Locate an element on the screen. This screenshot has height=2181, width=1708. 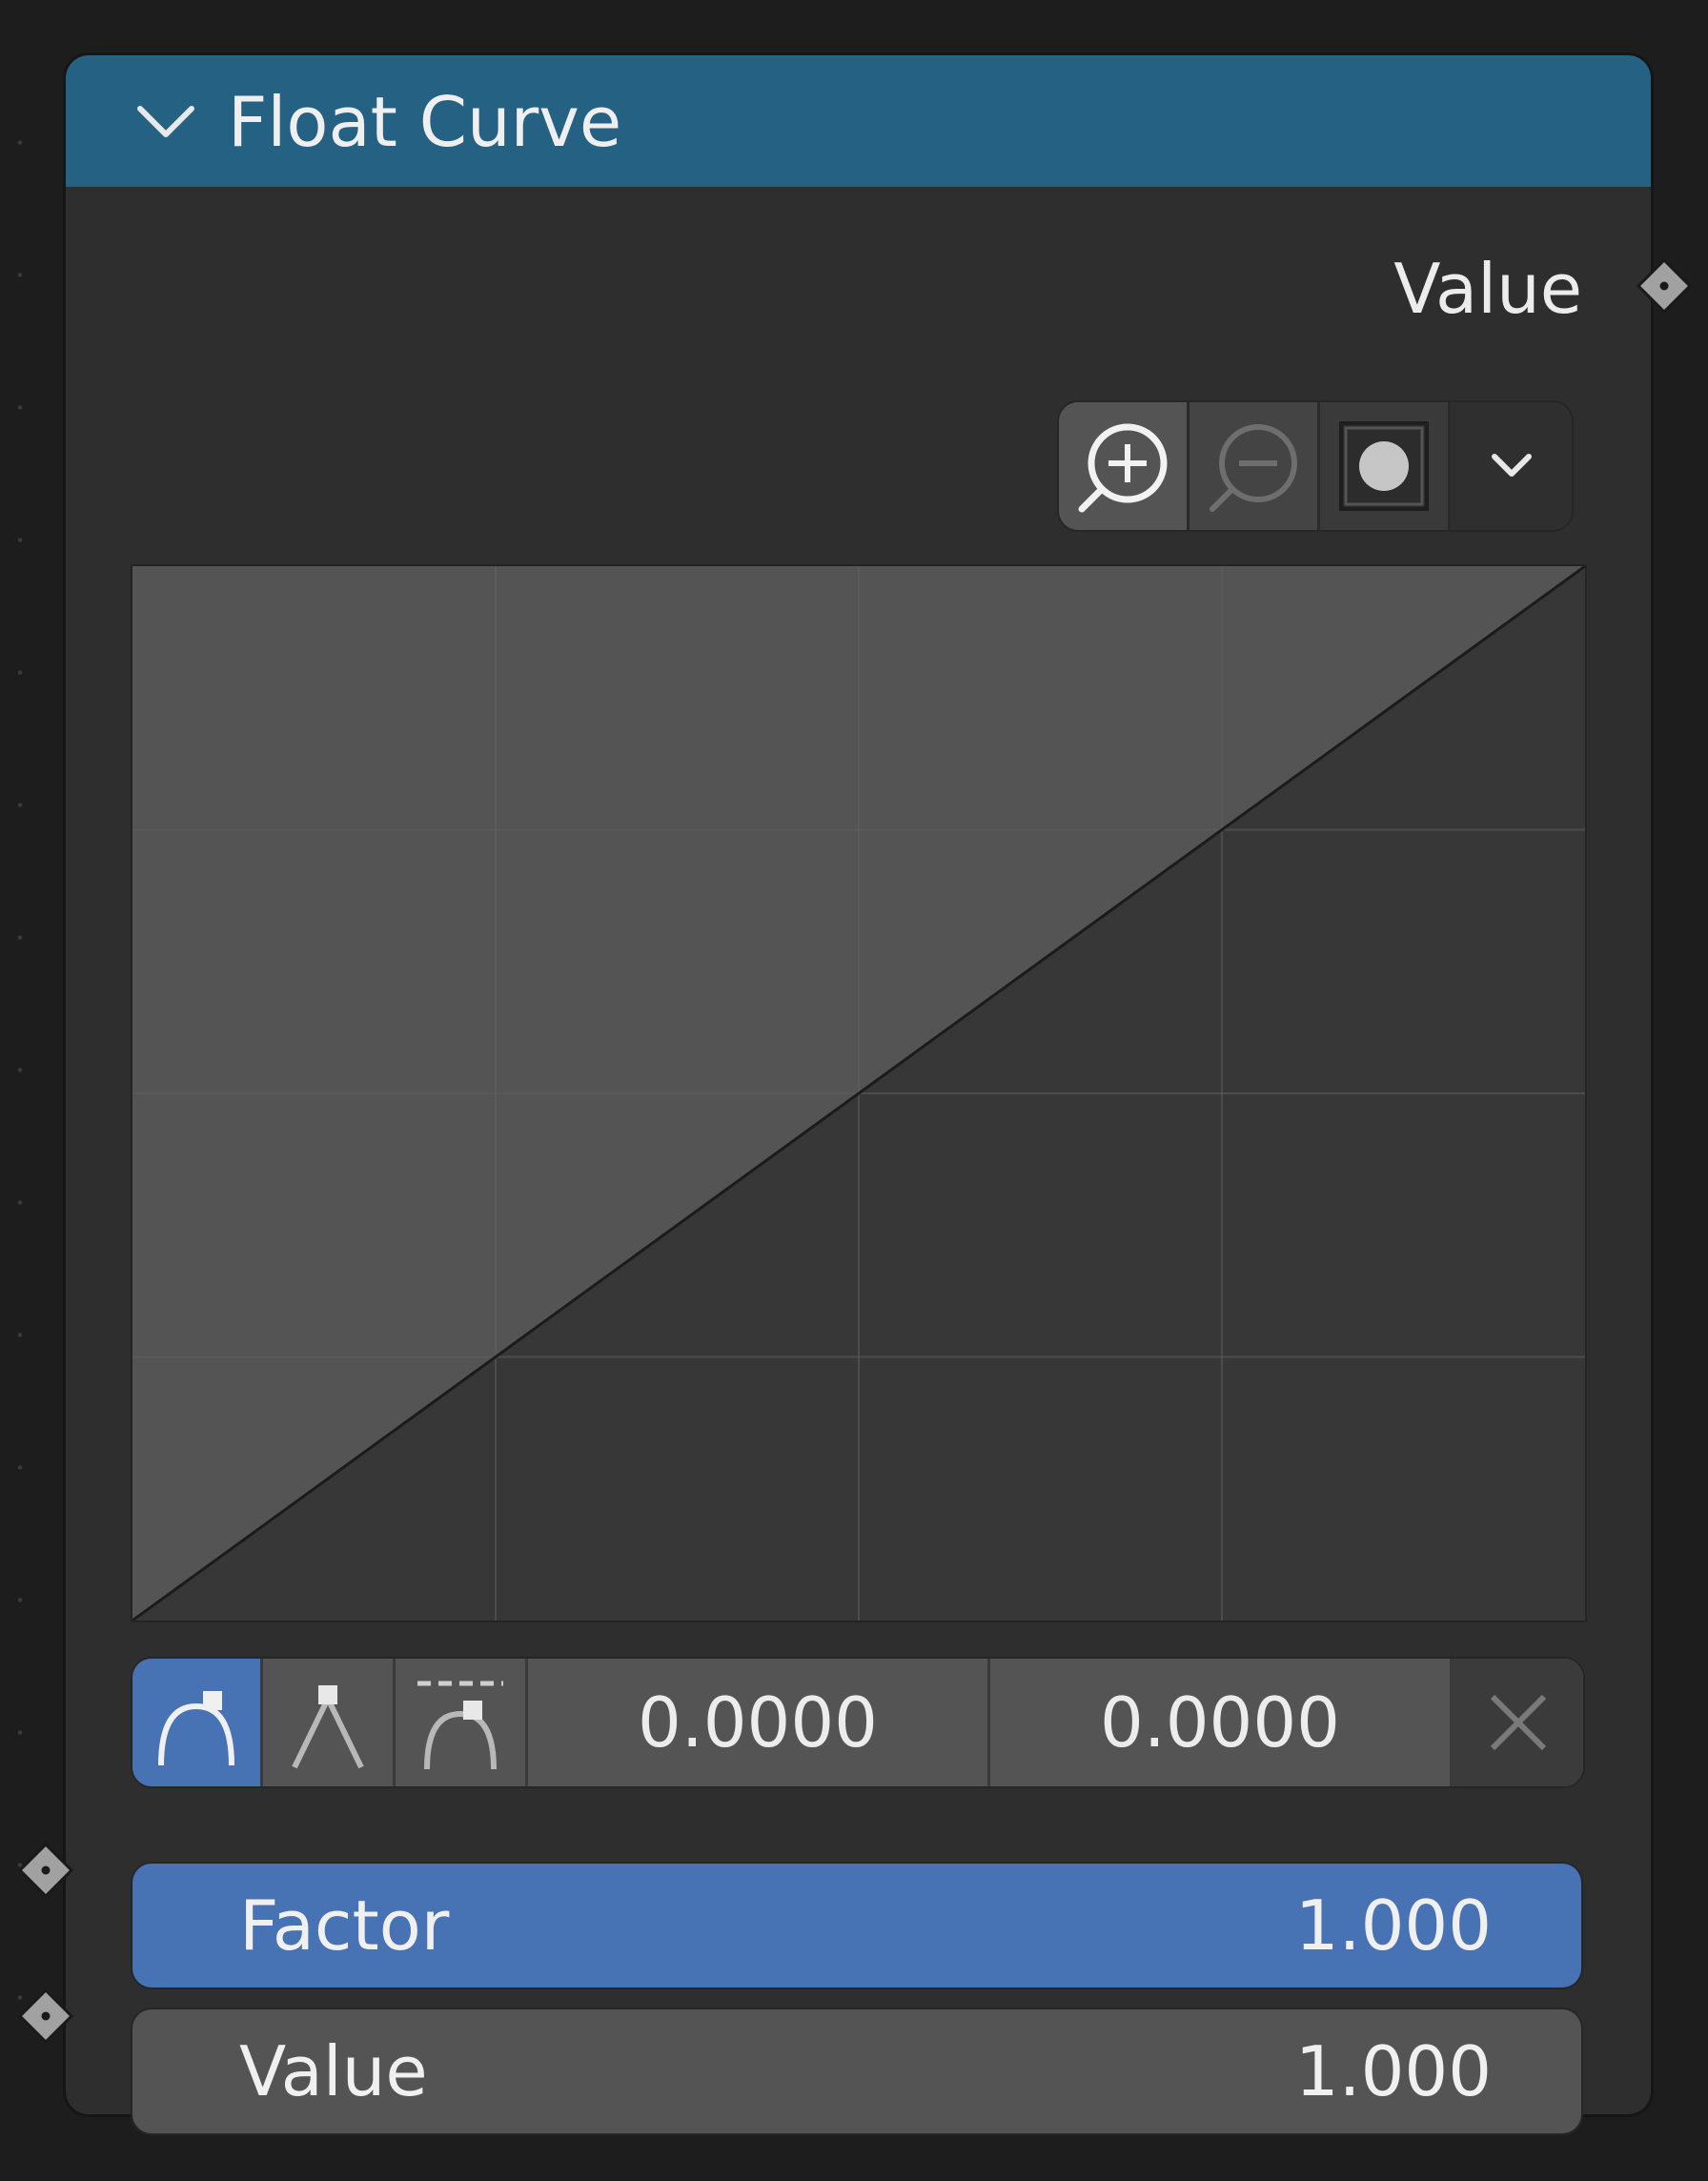
zoom-in-button is located at coordinates (1123, 466).